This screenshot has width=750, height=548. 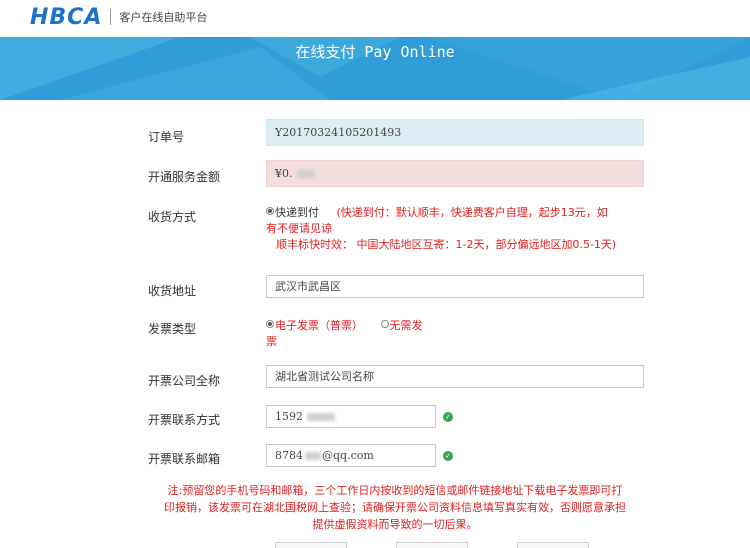 What do you see at coordinates (455, 132) in the screenshot?
I see `order-no-field: Y20170324105201493` at bounding box center [455, 132].